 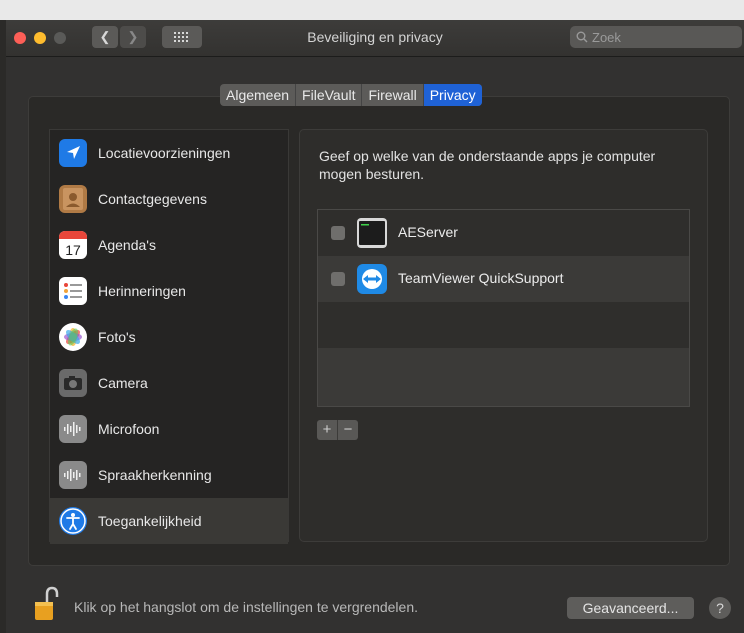 What do you see at coordinates (606, 37) in the screenshot?
I see `search-placeholder: Zoek` at bounding box center [606, 37].